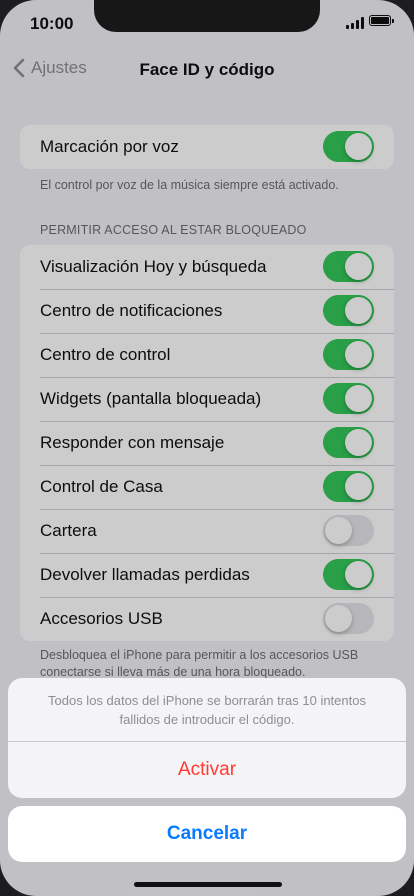  Describe the element at coordinates (208, 884) in the screenshot. I see `home-indicator` at that location.